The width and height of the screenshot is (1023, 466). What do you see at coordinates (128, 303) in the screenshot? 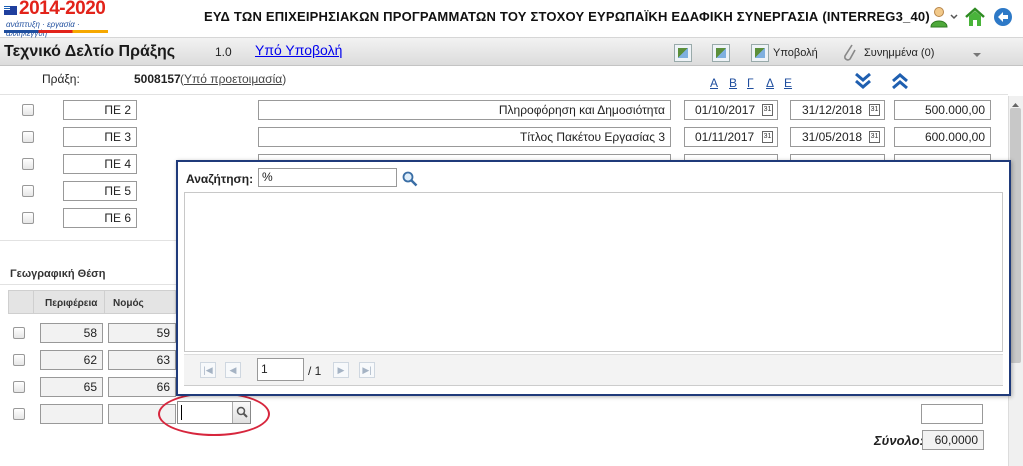
I see `column-header-nomos: Νομός` at bounding box center [128, 303].